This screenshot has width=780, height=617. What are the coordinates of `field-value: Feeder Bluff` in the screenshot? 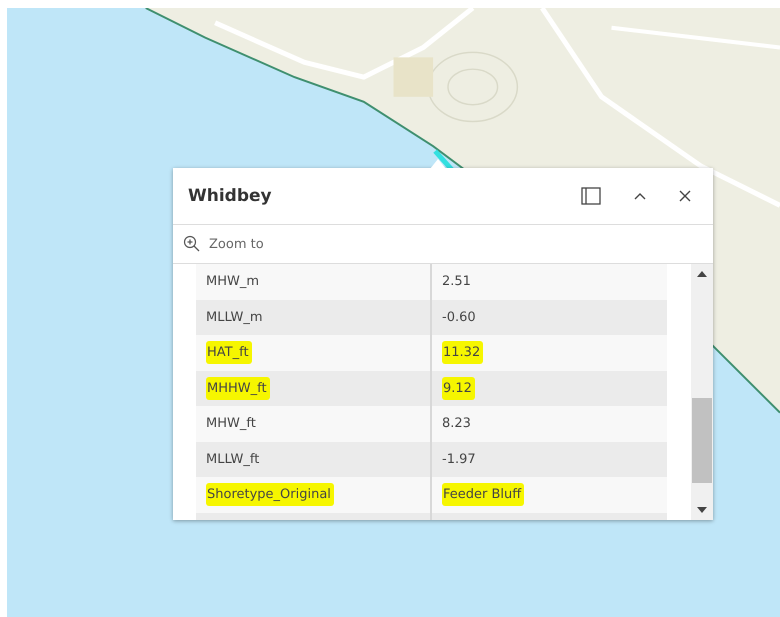 It's located at (483, 494).